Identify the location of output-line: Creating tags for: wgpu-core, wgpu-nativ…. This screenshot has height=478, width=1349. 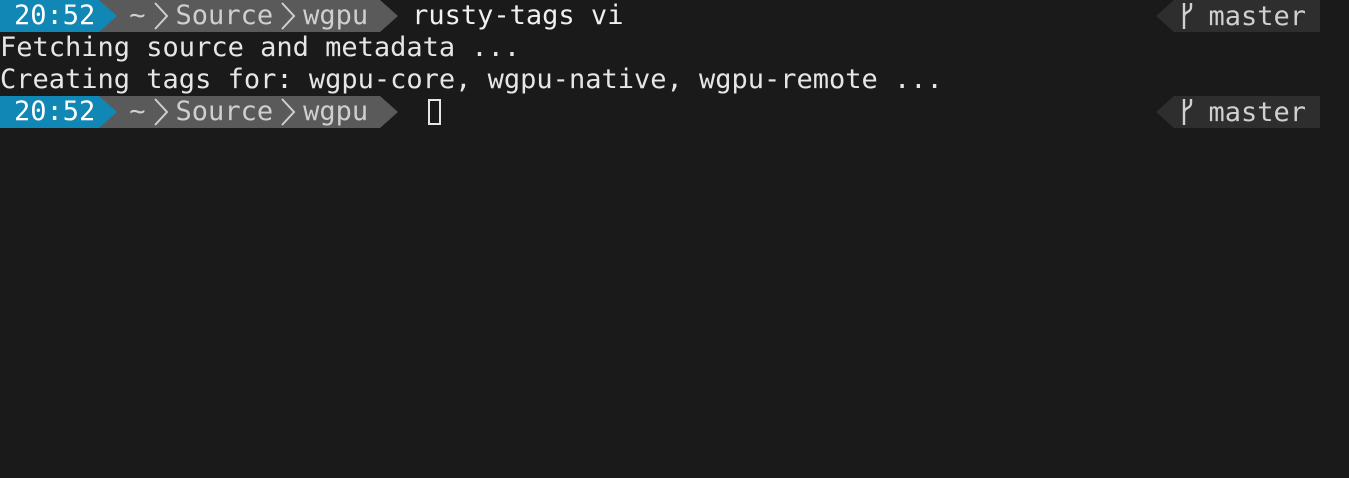
(471, 79).